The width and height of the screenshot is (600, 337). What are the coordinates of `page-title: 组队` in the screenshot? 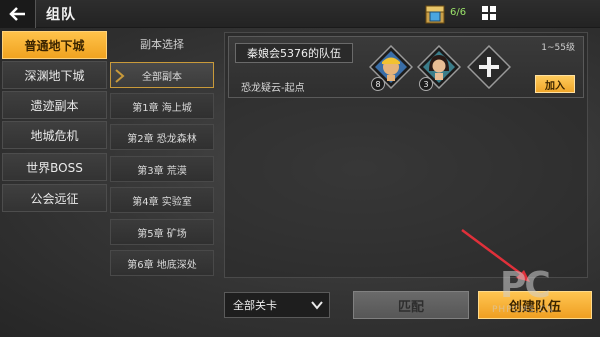 It's located at (61, 15).